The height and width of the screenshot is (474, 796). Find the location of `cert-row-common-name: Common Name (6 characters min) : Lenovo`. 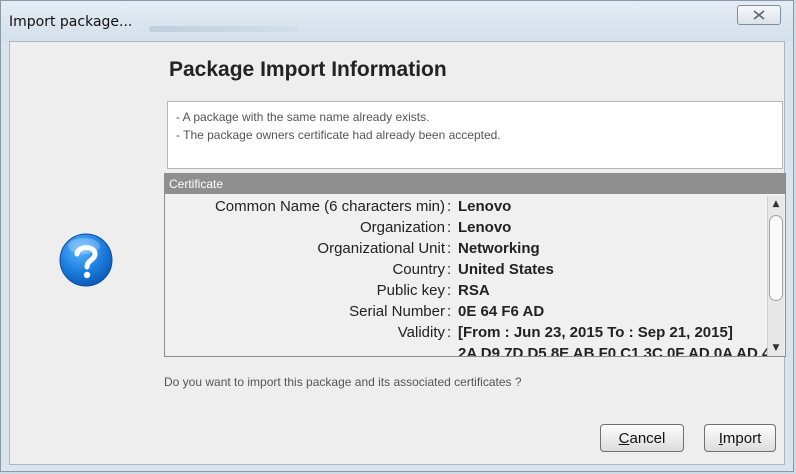

cert-row-common-name: Common Name (6 characters min) : Lenovo is located at coordinates (466, 206).